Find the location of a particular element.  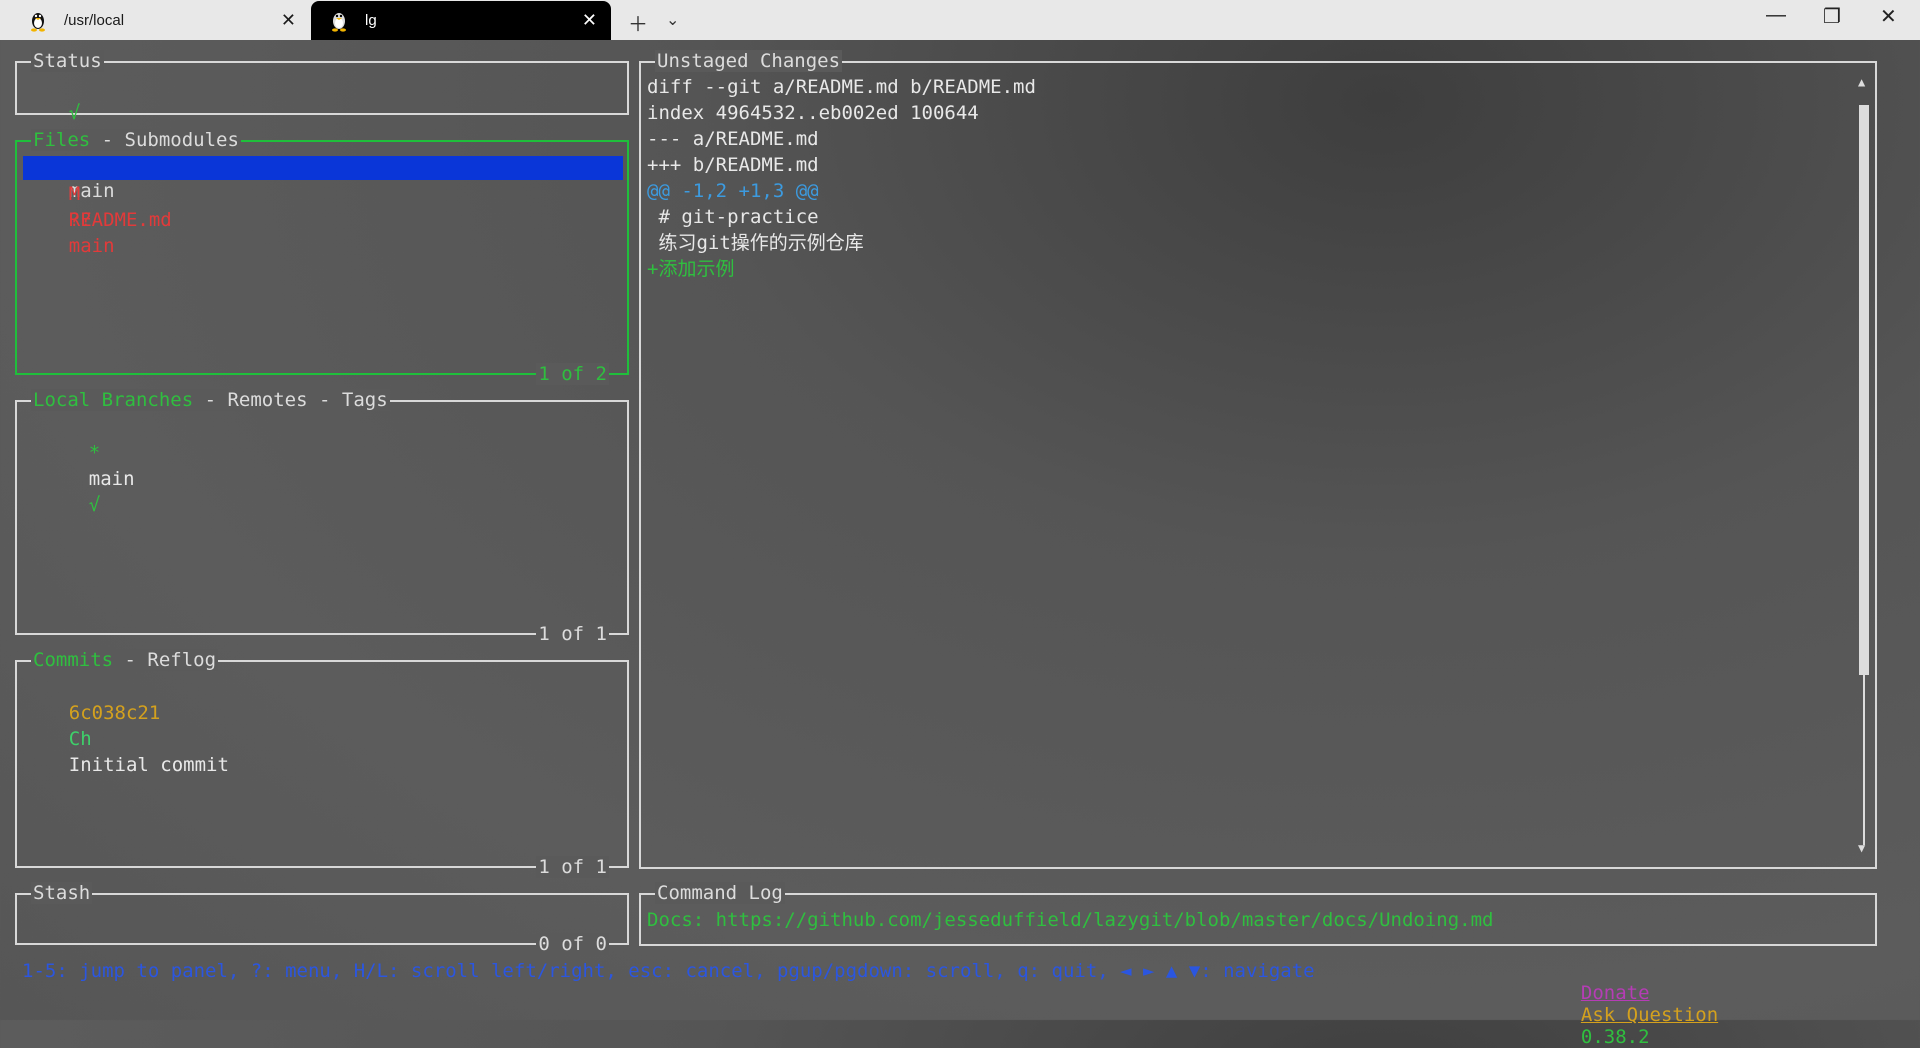

tab-lg: lg ✕ is located at coordinates (461, 20).